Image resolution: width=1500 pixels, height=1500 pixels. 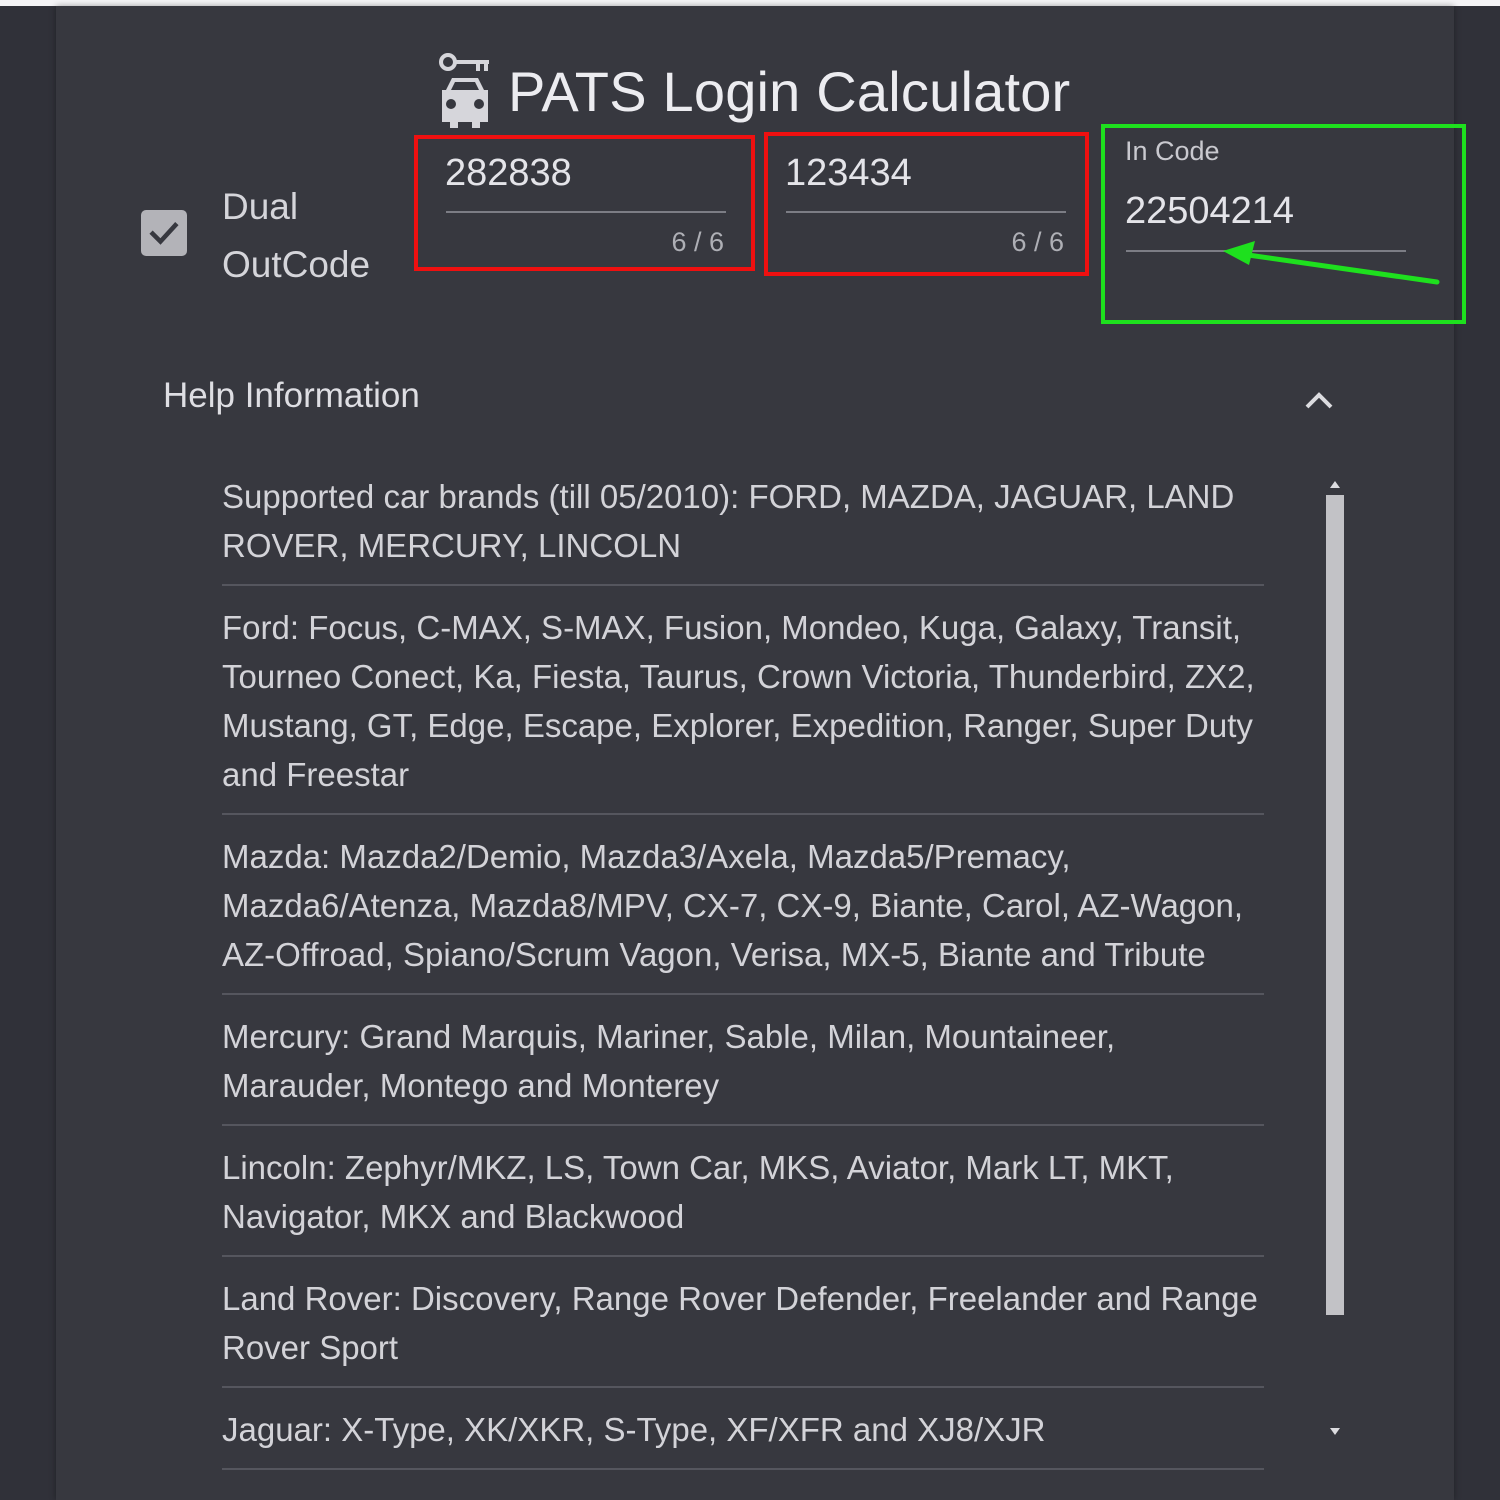 I want to click on page-title: PATS Login Calculator, so click(x=789, y=91).